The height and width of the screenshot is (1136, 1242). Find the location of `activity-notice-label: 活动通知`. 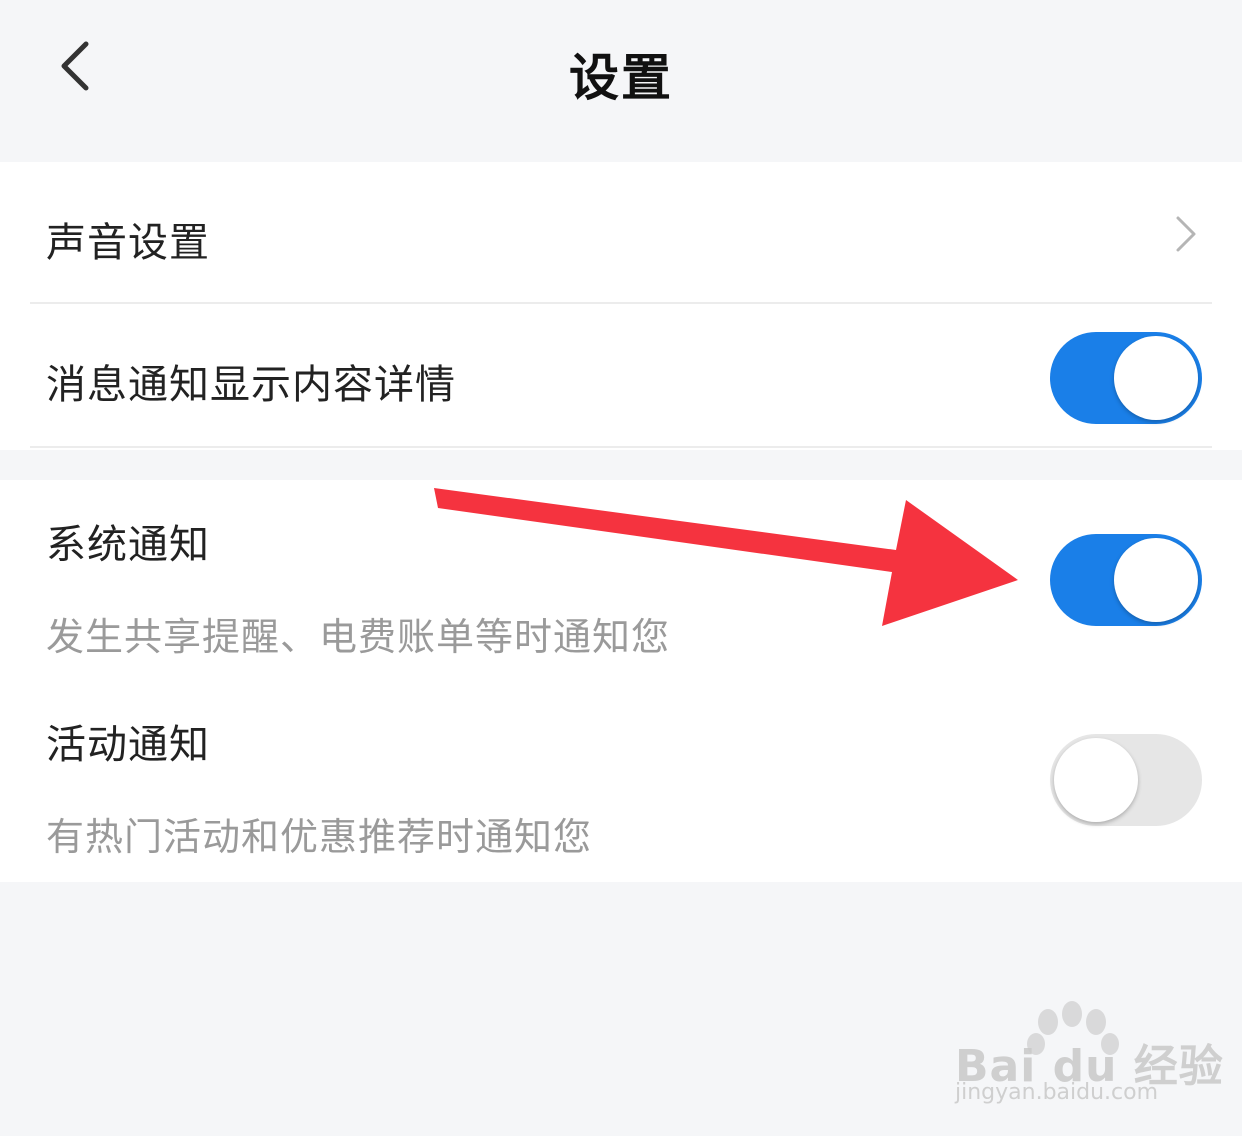

activity-notice-label: 活动通知 is located at coordinates (128, 745).